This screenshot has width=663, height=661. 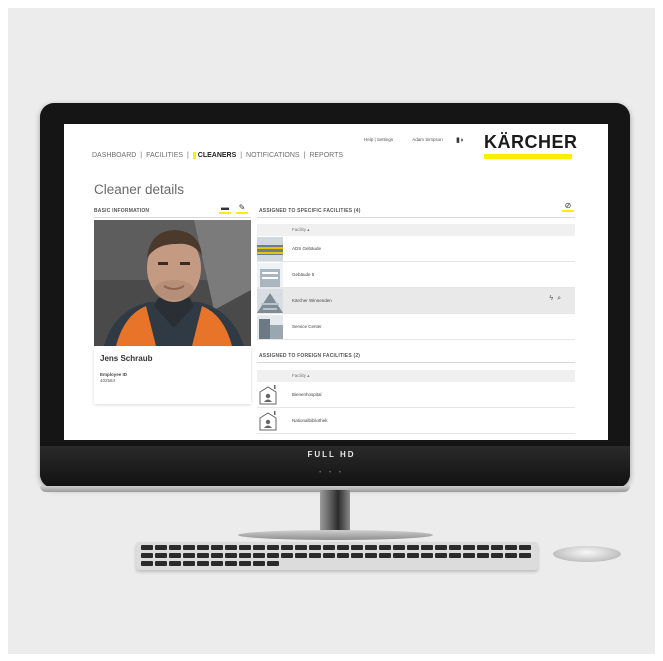 I want to click on table-row: Bienenhospital, so click(x=416, y=395).